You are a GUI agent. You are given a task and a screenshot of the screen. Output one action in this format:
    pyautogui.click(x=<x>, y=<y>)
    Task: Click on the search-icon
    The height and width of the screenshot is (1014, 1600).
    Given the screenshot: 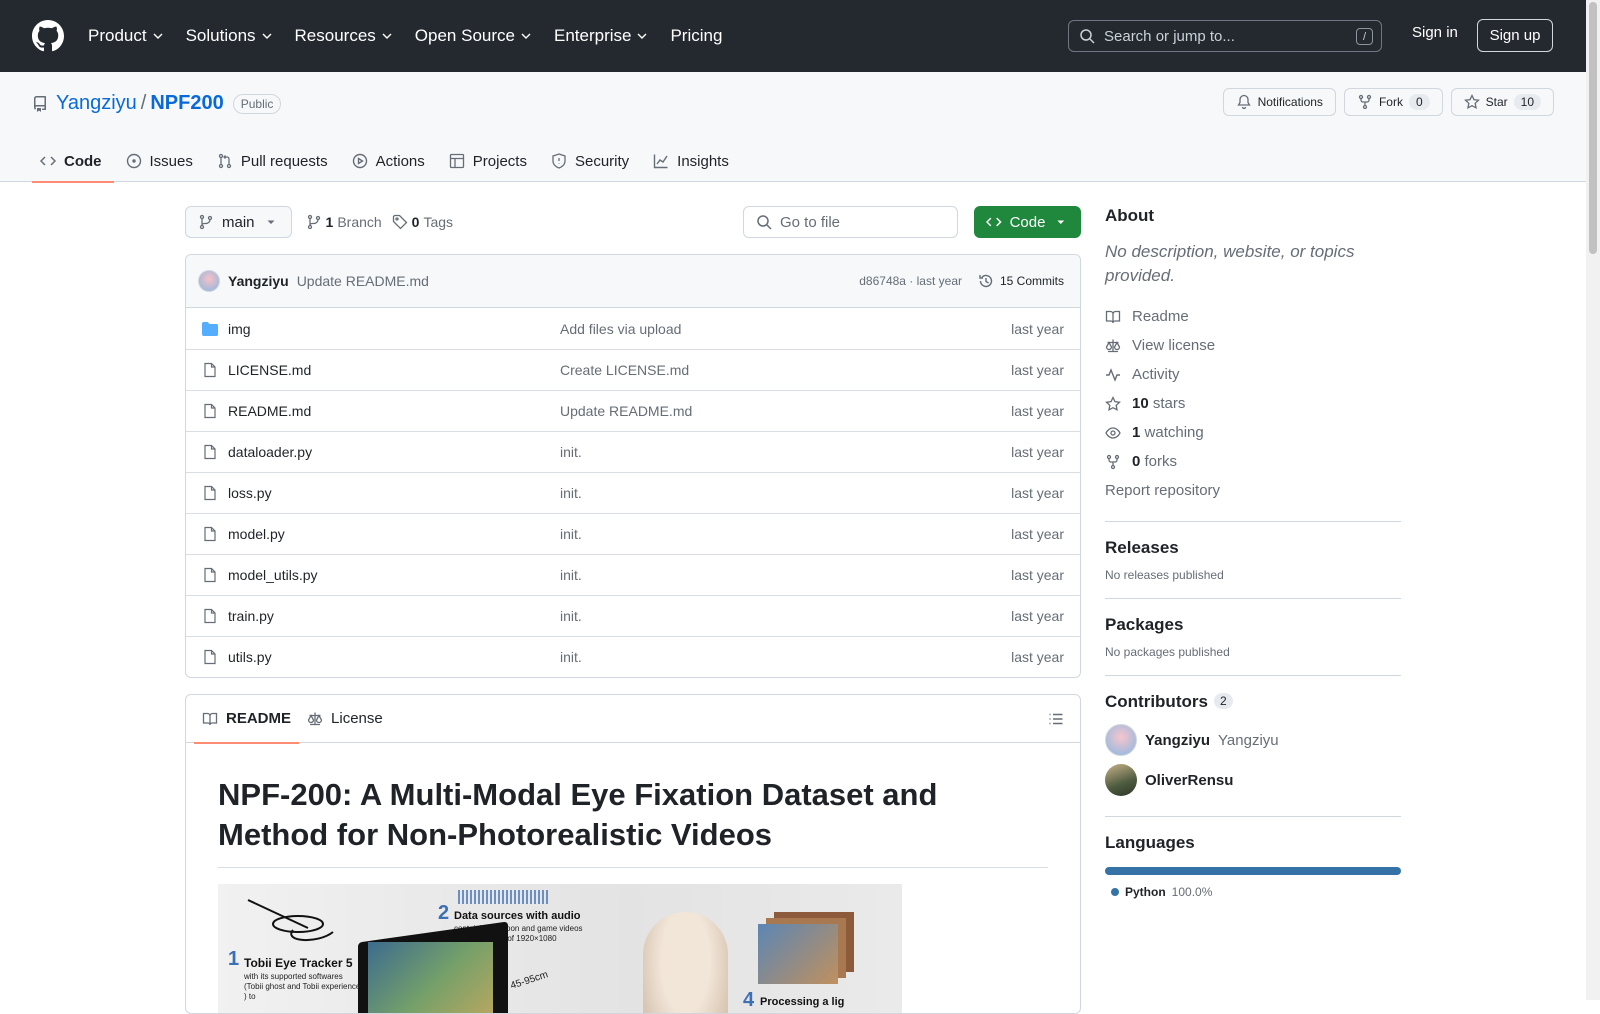 What is the action you would take?
    pyautogui.click(x=1087, y=36)
    